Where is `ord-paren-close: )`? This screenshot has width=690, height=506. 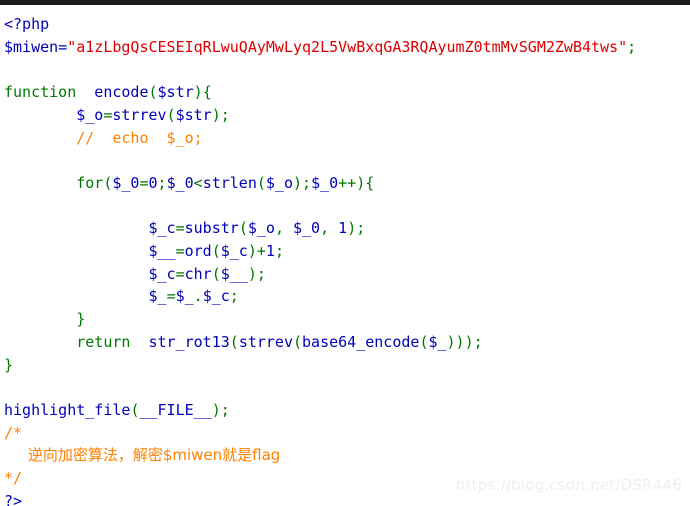 ord-paren-close: ) is located at coordinates (252, 250).